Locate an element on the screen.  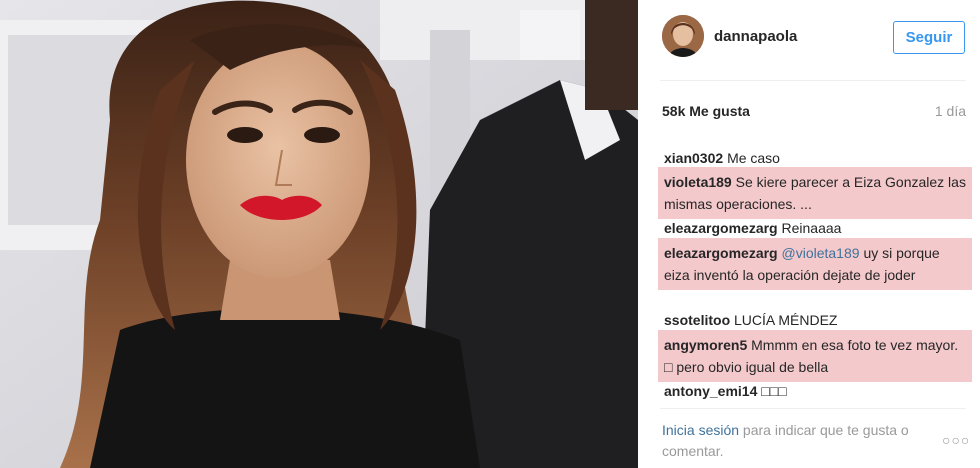
follow-button: Seguir is located at coordinates (929, 37).